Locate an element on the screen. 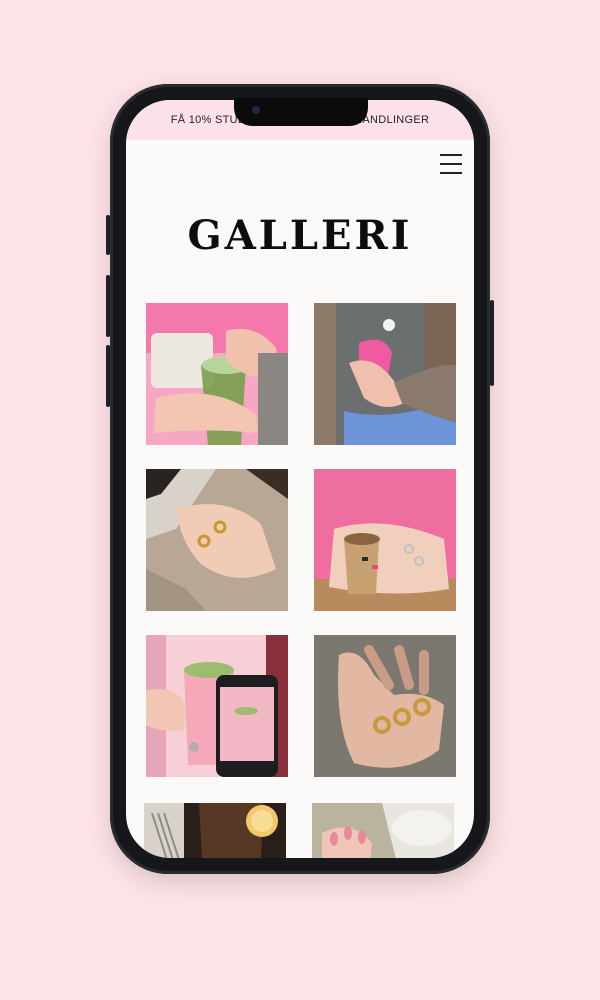 This screenshot has height=1000, width=600. gallery-photo-iced-drink is located at coordinates (215, 830).